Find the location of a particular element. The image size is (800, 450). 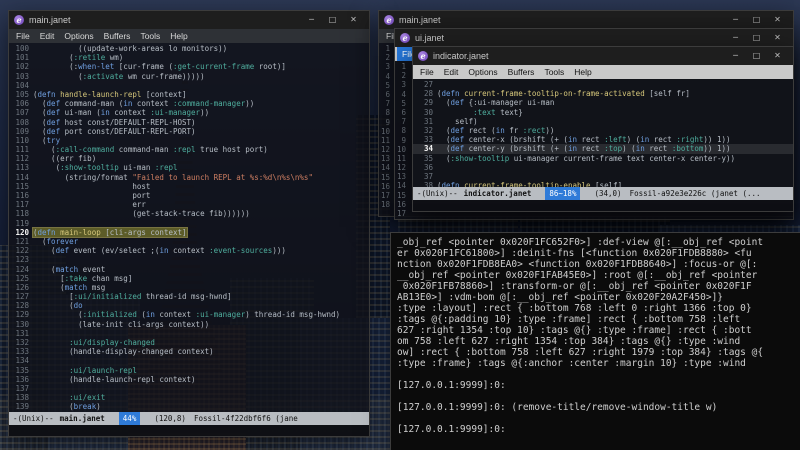

code-text: (forever is located at coordinates (56, 241).